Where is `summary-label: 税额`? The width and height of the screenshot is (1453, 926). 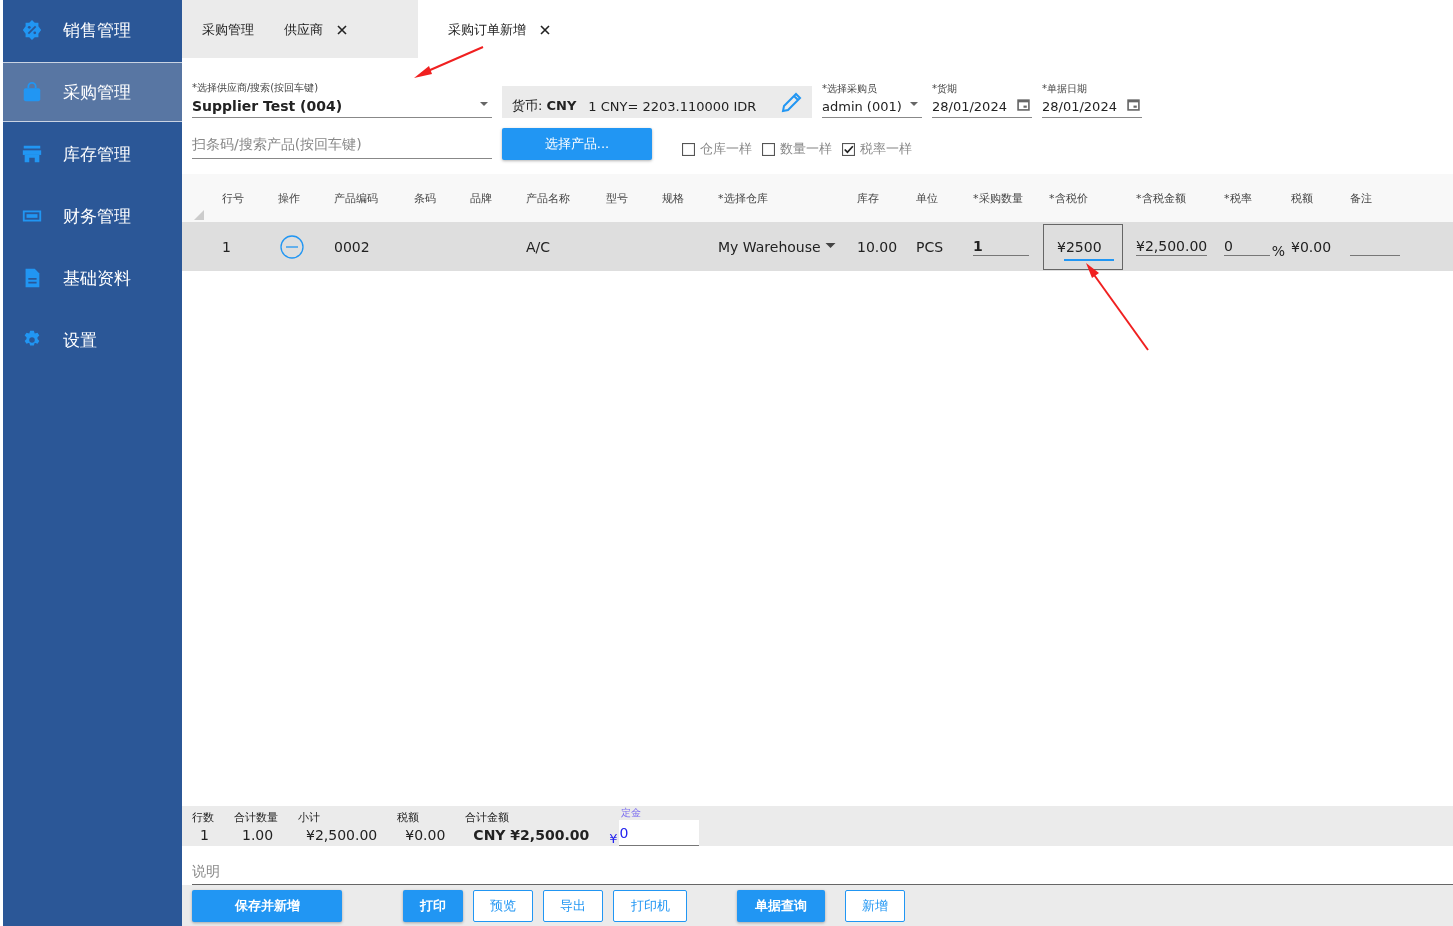
summary-label: 税额 is located at coordinates (409, 817).